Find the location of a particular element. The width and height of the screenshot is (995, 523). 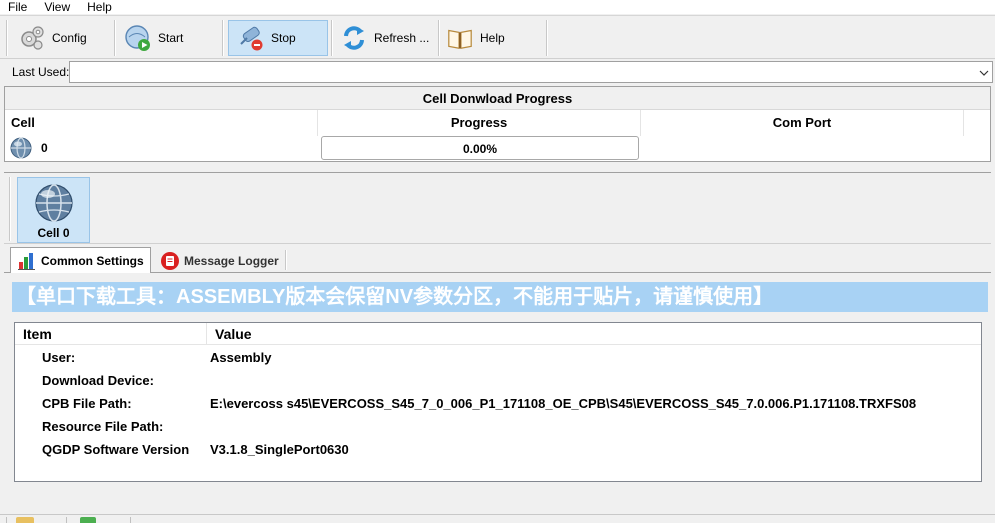

last-used-row: Last Used: is located at coordinates (497, 72).